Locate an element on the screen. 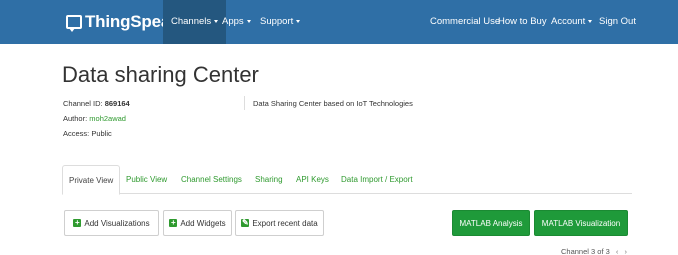 The image size is (678, 255). channel-access-value: Public is located at coordinates (101, 133).